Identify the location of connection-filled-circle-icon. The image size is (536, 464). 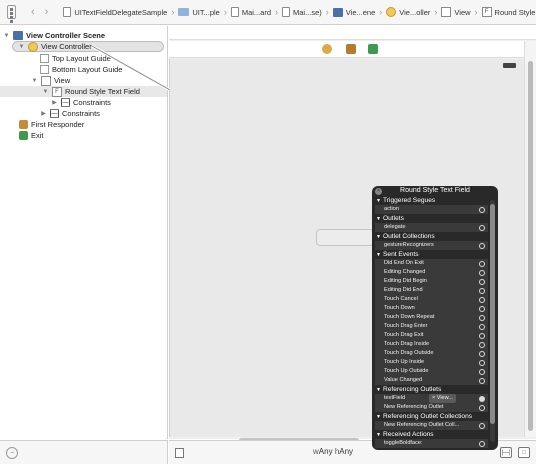
(482, 398).